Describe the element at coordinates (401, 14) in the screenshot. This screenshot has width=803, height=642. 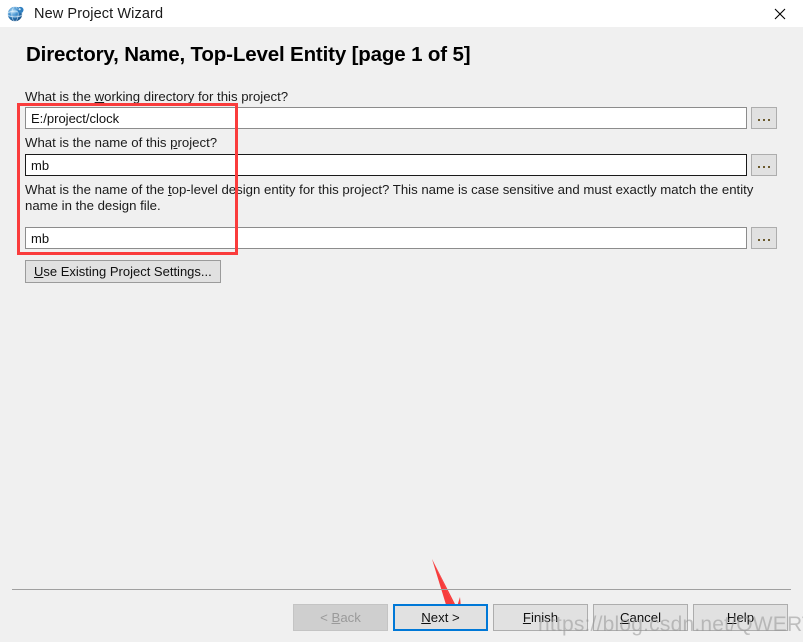
I see `window-title-bar: New Project Wizard` at that location.